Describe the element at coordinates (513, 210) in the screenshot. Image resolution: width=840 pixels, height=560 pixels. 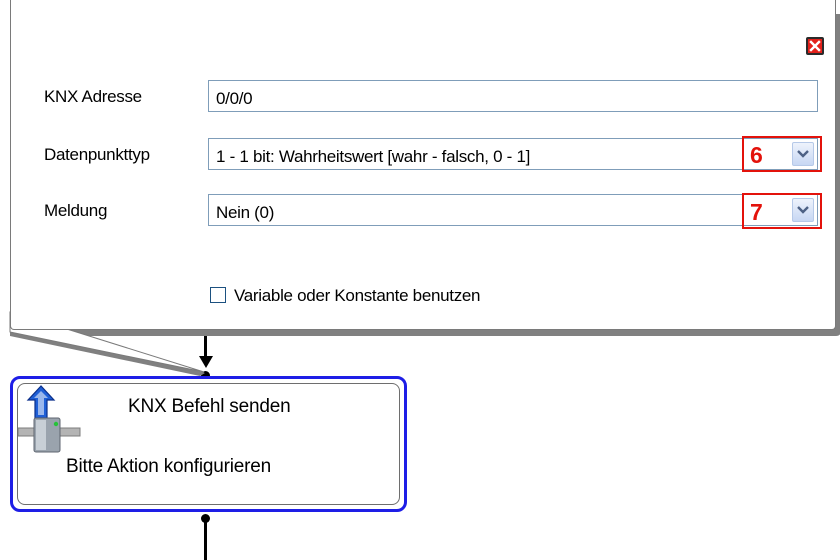
I see `message-select: Nein (0)` at that location.